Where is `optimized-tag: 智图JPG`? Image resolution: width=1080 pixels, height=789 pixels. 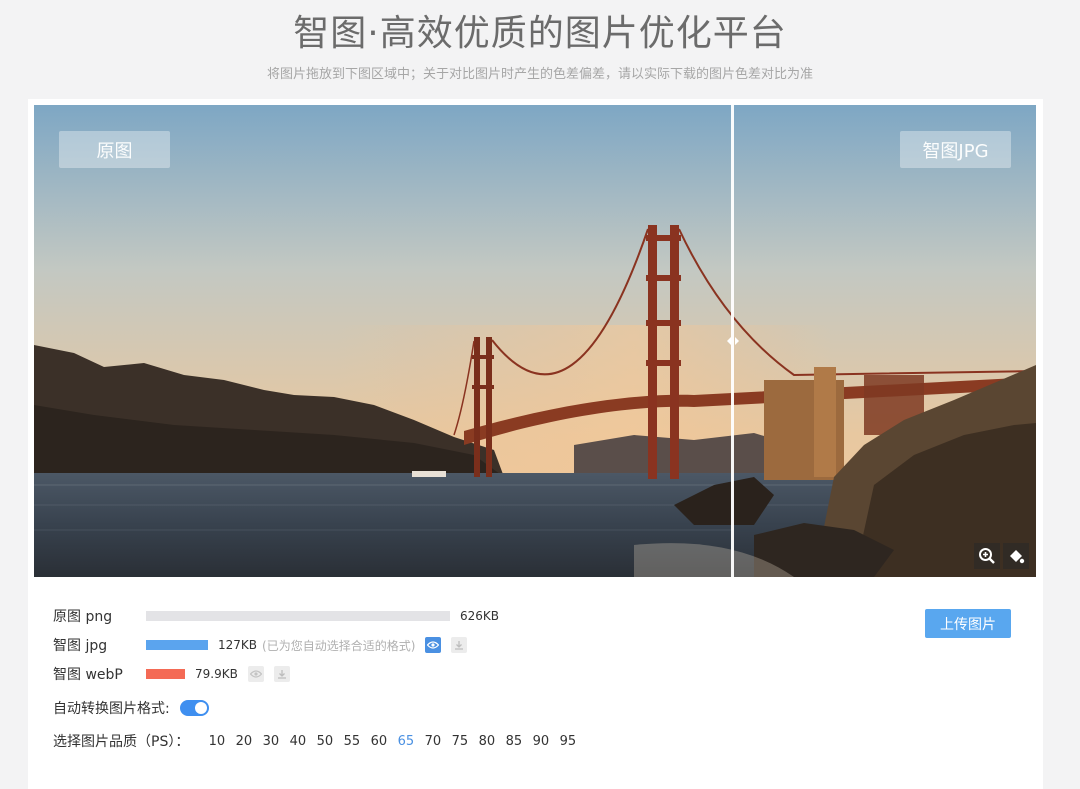 optimized-tag: 智图JPG is located at coordinates (955, 149).